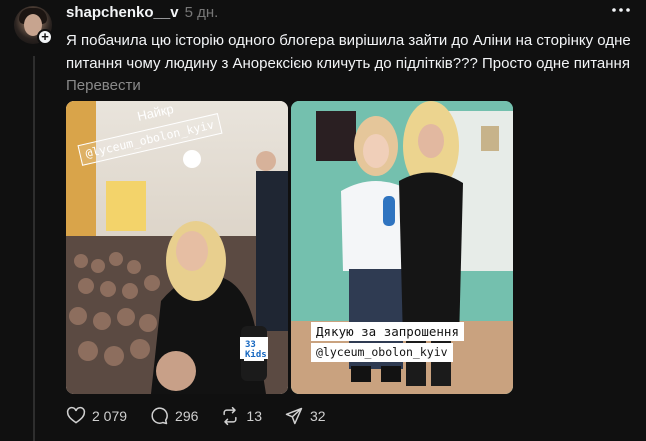 This screenshot has height=441, width=646. I want to click on comment-count: 296, so click(187, 416).